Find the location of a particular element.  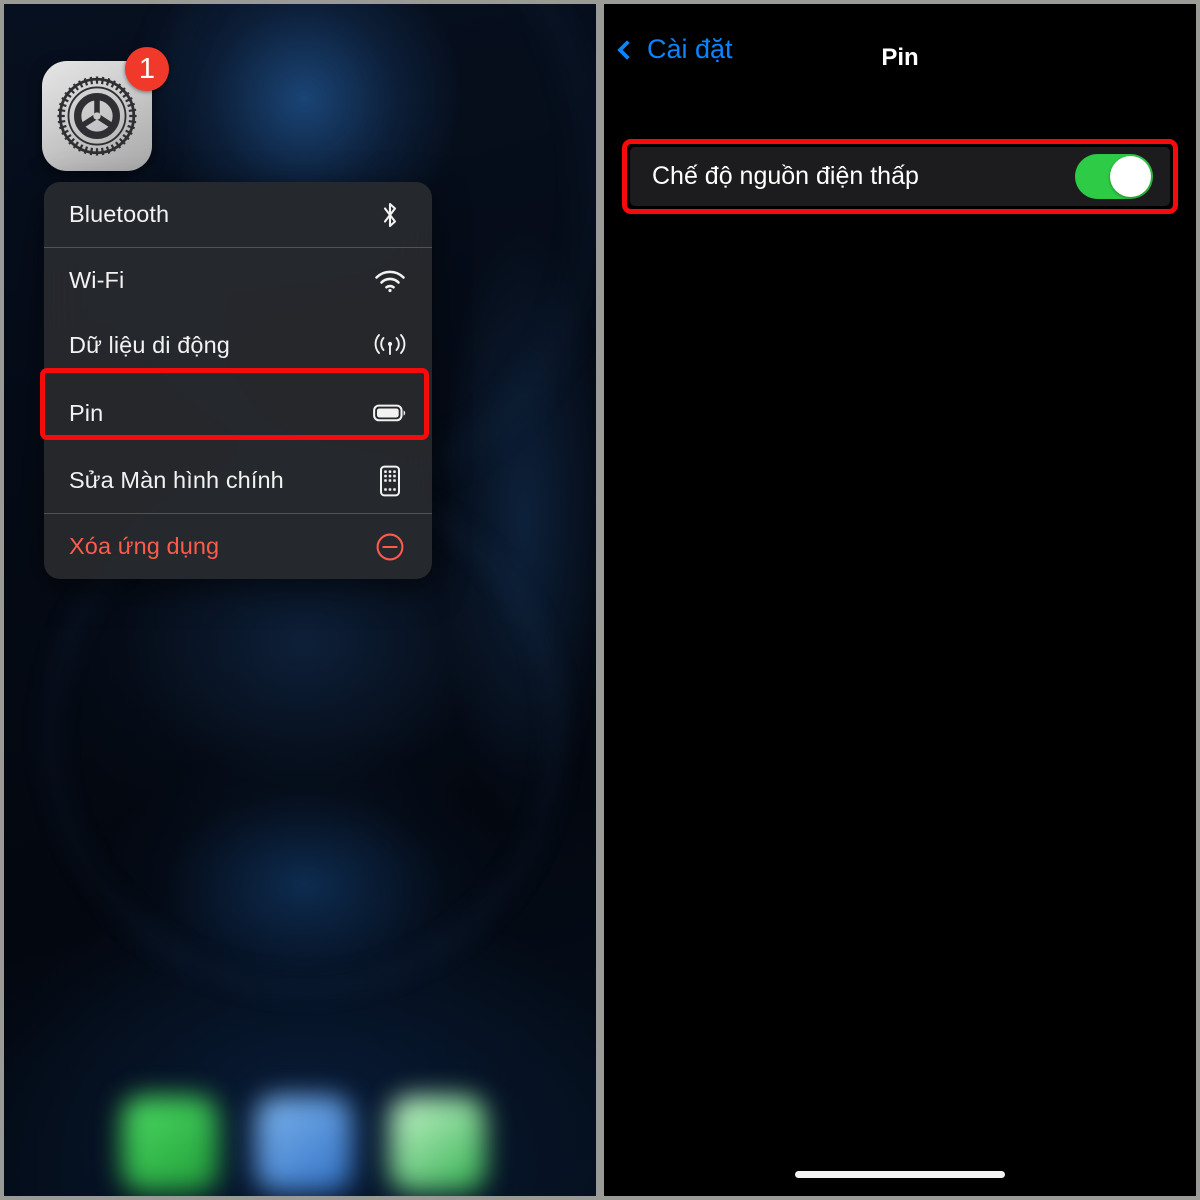

navigation-bar: Cài đặt Pin is located at coordinates (900, 46).